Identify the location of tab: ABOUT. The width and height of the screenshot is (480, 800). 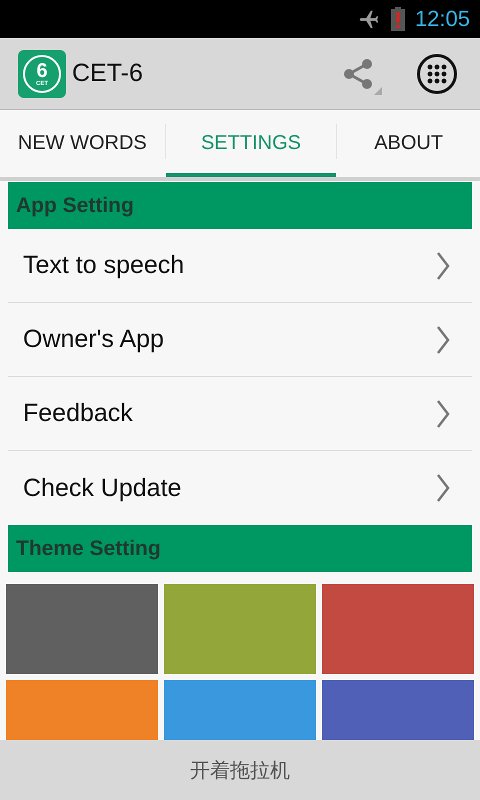
(408, 145).